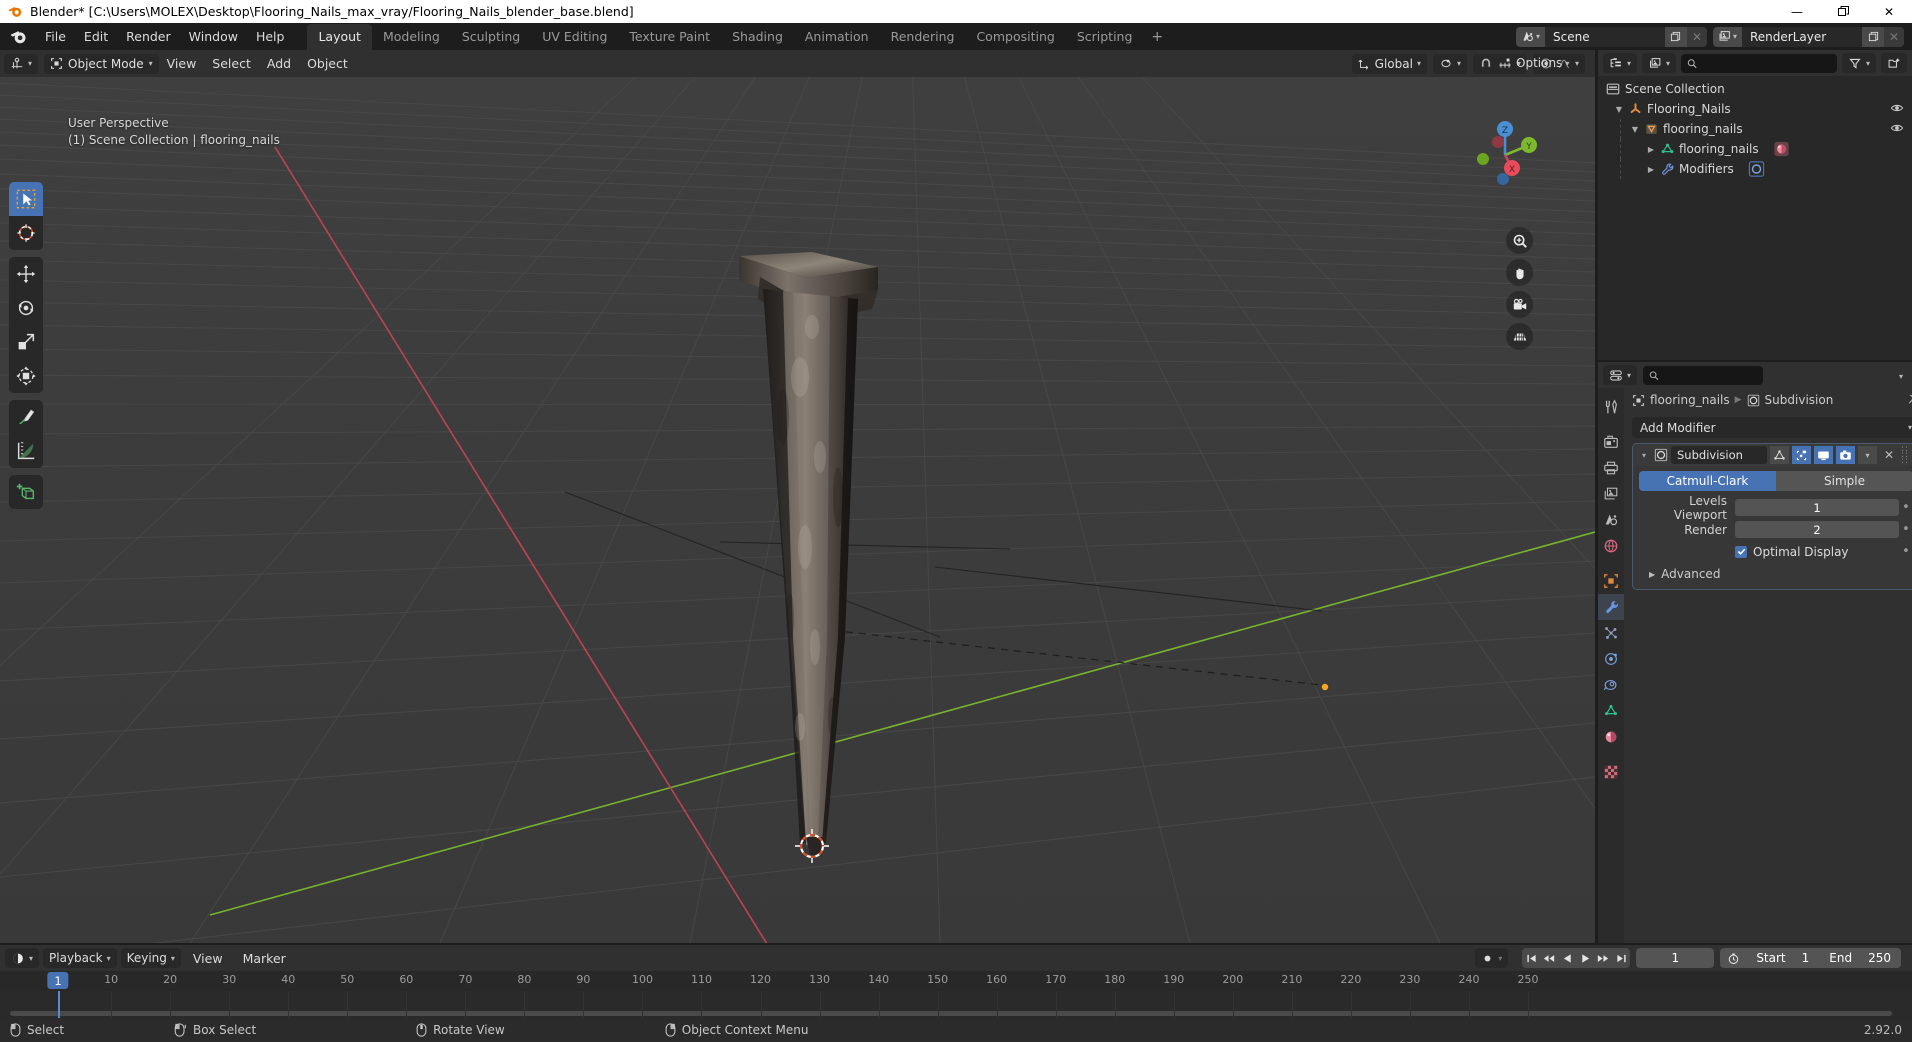 The width and height of the screenshot is (1912, 1042). I want to click on properties-tab-render, so click(1611, 442).